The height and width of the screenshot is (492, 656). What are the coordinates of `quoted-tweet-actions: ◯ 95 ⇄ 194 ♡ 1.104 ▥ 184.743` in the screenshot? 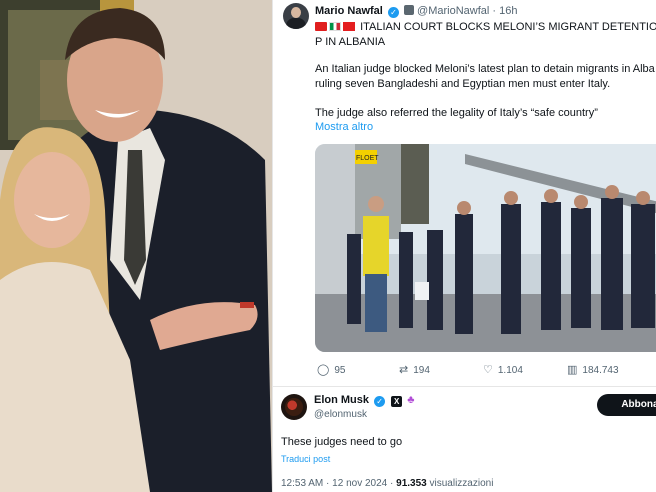 It's located at (485, 370).